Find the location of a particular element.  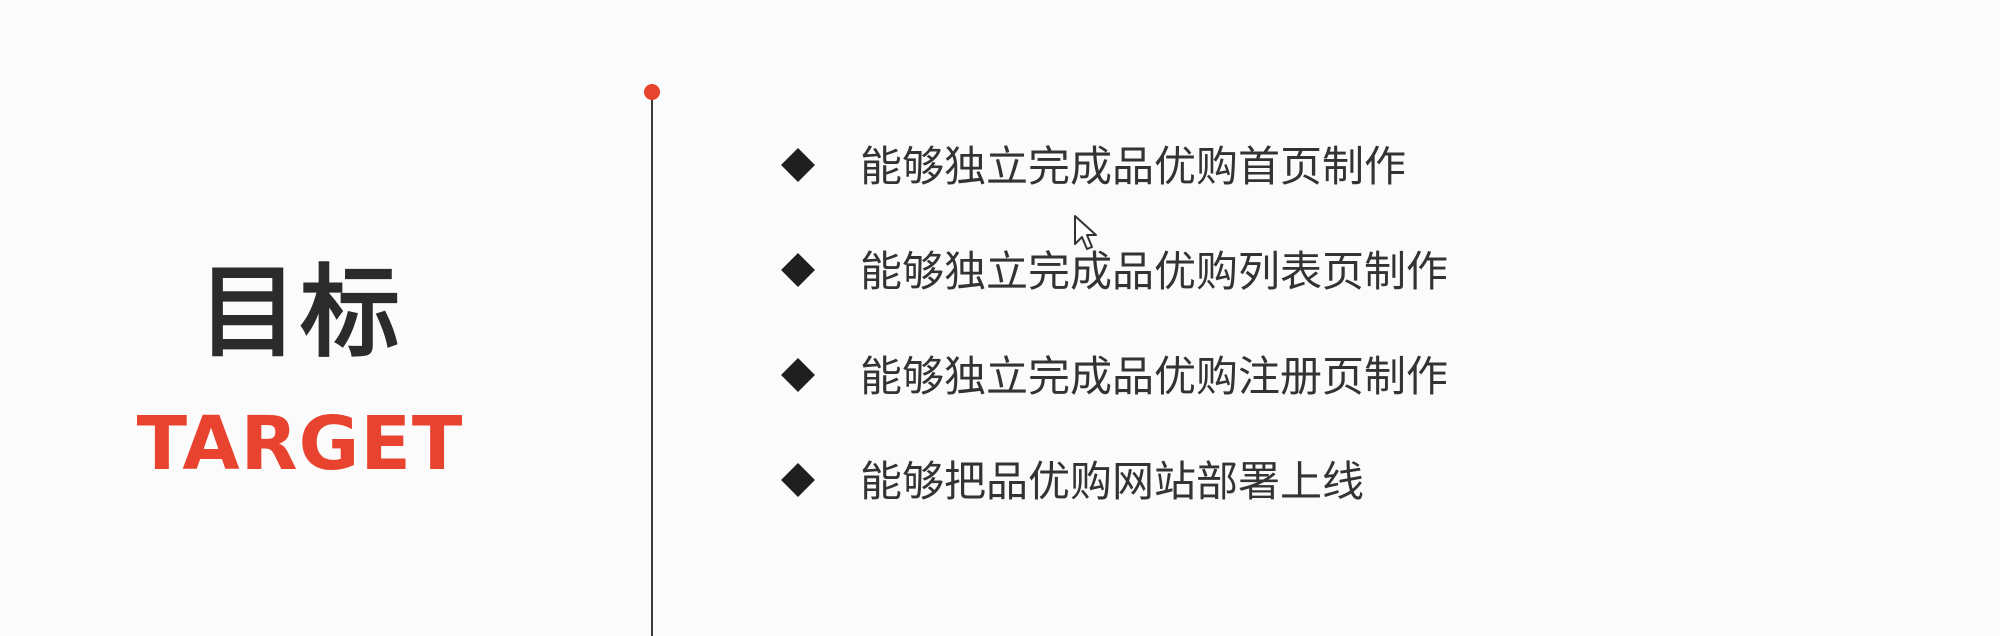

goal-item: 能够把品优购网站部署上线 is located at coordinates (1114, 495).